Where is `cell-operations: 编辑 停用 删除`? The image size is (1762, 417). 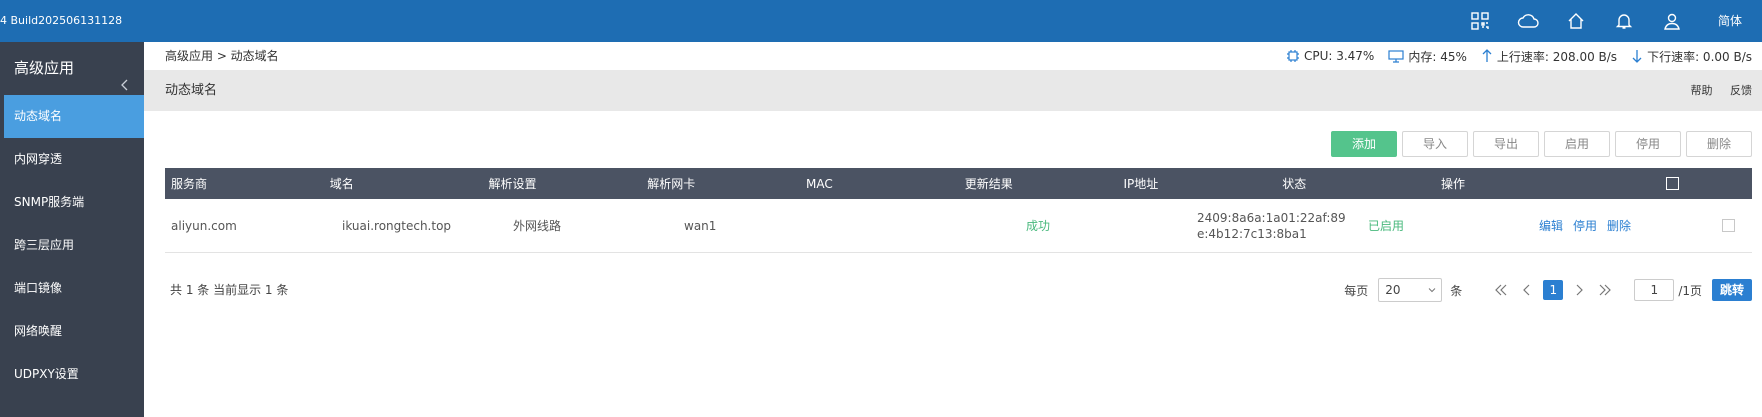 cell-operations: 编辑 停用 删除 is located at coordinates (1618, 225).